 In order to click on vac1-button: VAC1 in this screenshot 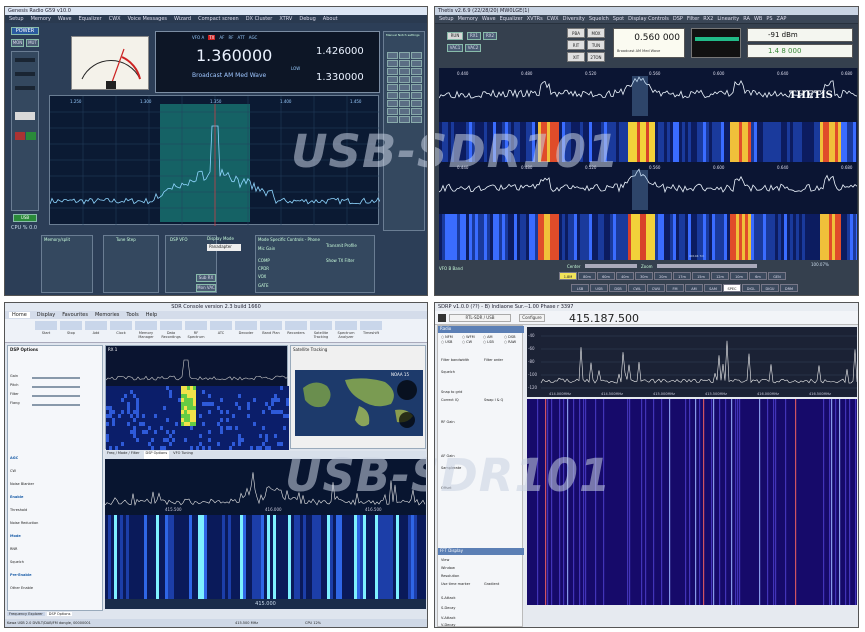, I will do `click(455, 48)`.